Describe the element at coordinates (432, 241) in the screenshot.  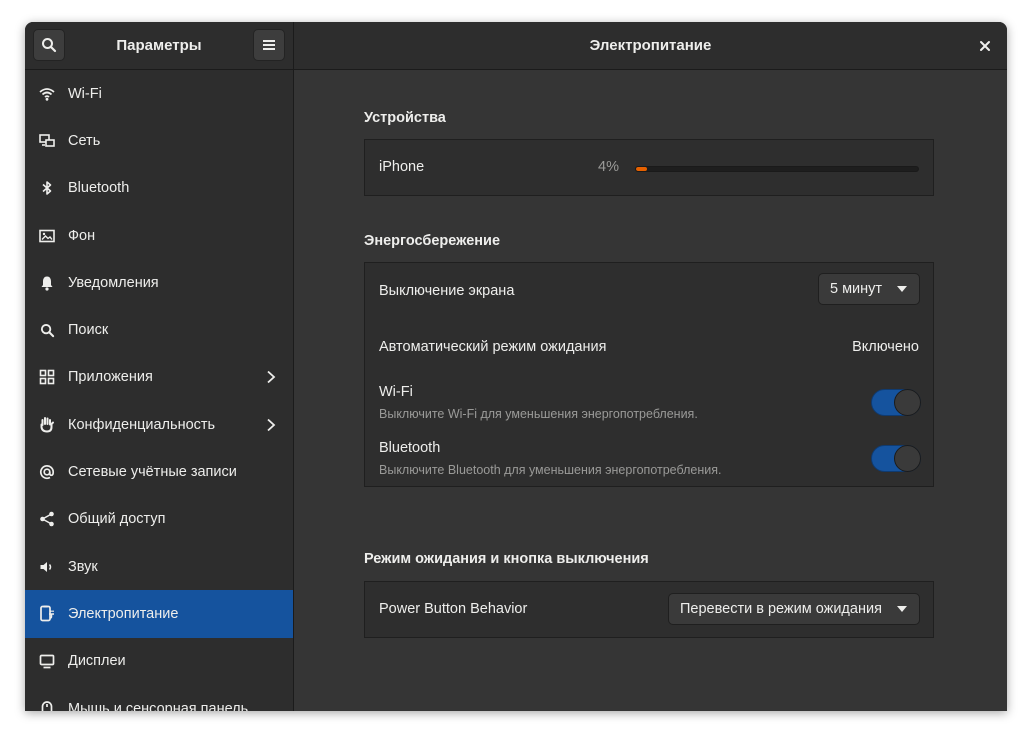
I see `power-saving-section-title: Энергосбережение` at that location.